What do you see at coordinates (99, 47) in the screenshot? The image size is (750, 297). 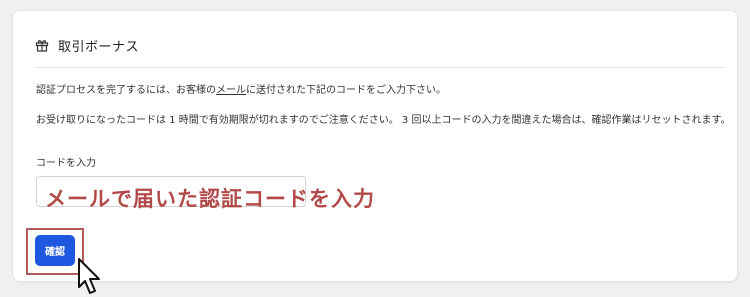 I see `card-title: 取引ボーナス` at bounding box center [99, 47].